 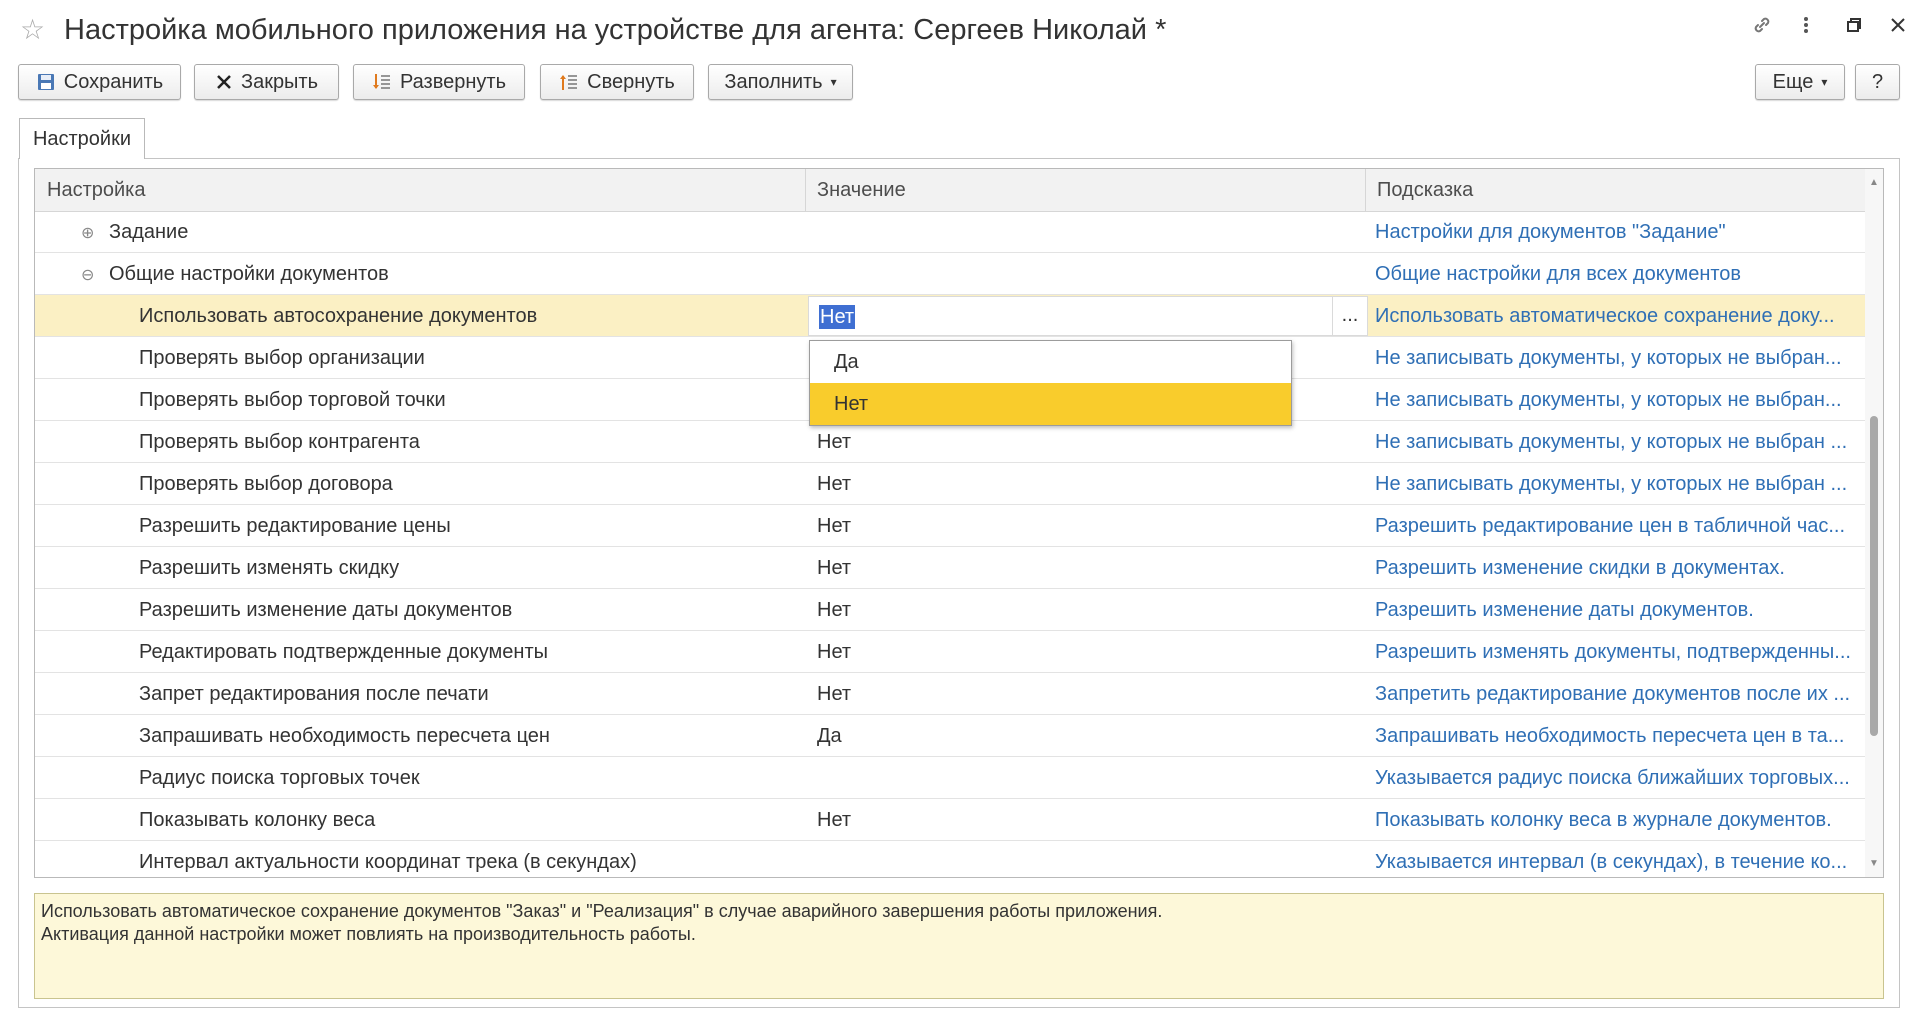 I want to click on setting-name: Разрешить редактирование цены, so click(x=295, y=526).